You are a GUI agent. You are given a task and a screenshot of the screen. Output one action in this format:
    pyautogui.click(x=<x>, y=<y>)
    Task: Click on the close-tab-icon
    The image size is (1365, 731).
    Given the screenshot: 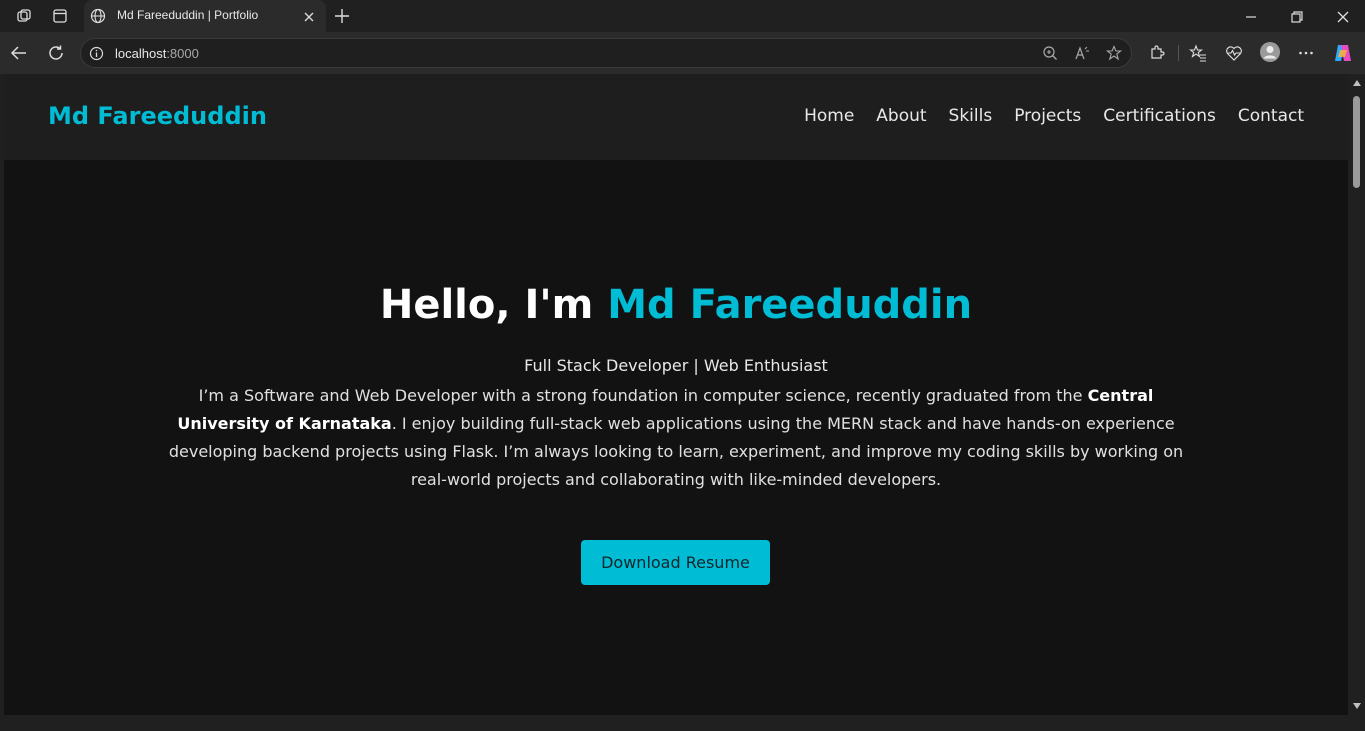 What is the action you would take?
    pyautogui.click(x=309, y=16)
    